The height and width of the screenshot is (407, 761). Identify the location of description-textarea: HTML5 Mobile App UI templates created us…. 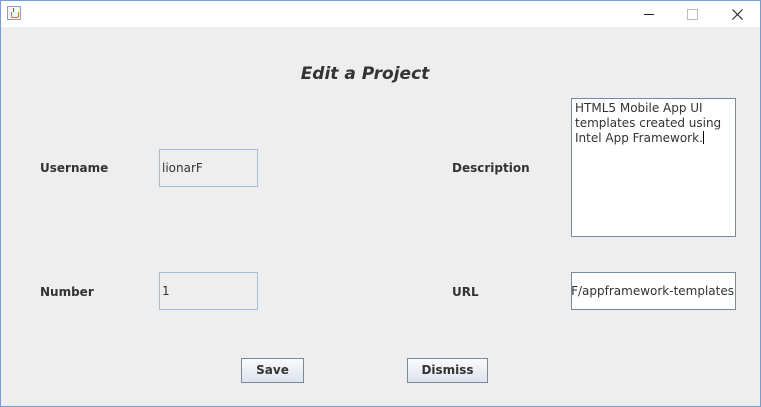
(653, 167).